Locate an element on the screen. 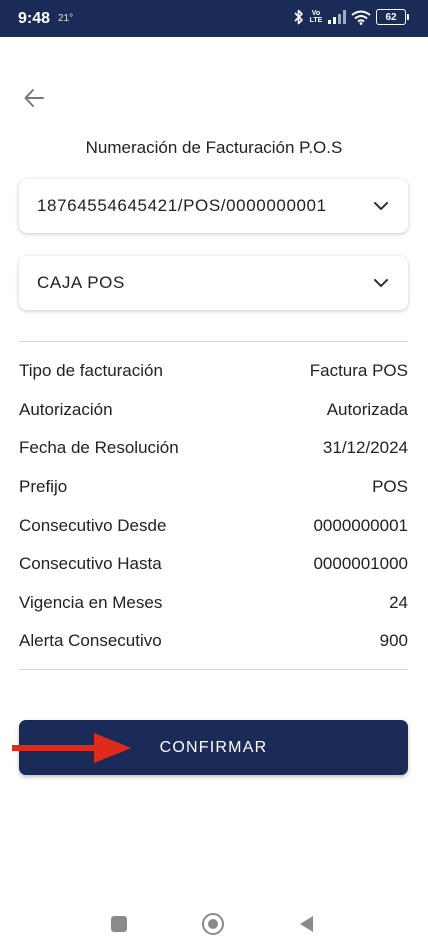  battery-icon: 62 is located at coordinates (392, 17).